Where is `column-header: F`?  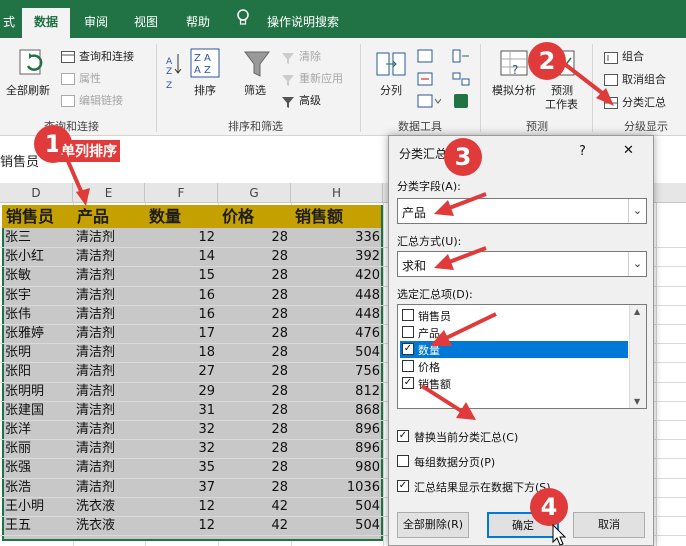 column-header: F is located at coordinates (181, 193).